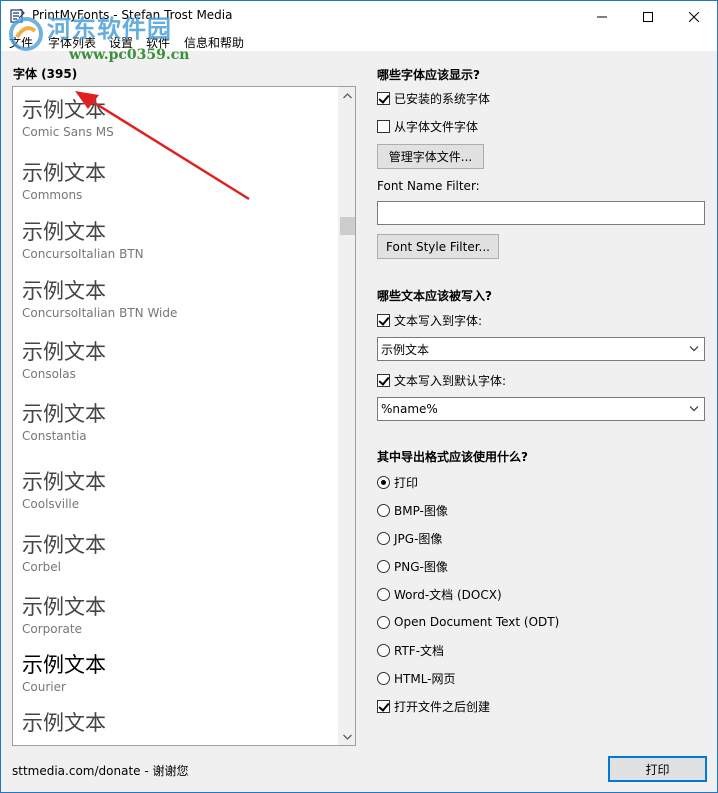 Image resolution: width=718 pixels, height=793 pixels. What do you see at coordinates (694, 16) in the screenshot?
I see `close-button` at bounding box center [694, 16].